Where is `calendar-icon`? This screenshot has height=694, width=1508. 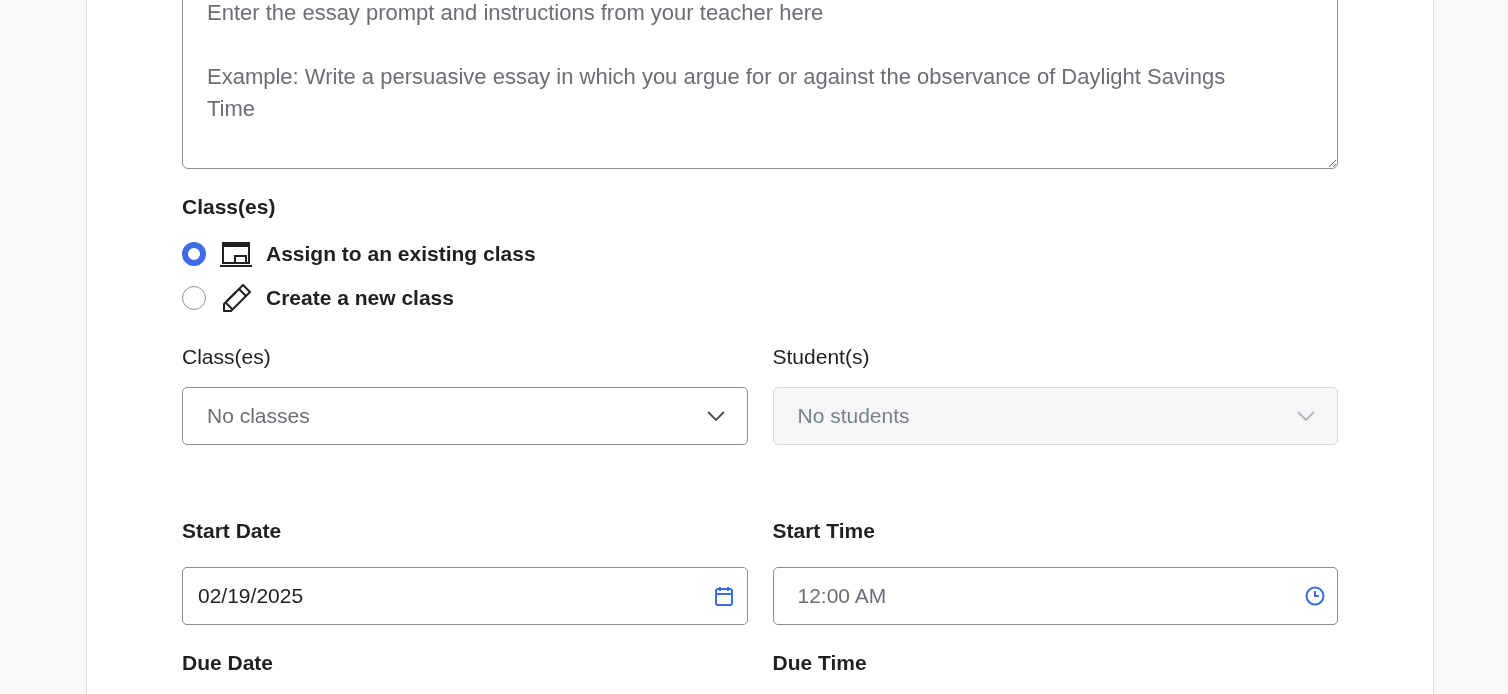 calendar-icon is located at coordinates (723, 596).